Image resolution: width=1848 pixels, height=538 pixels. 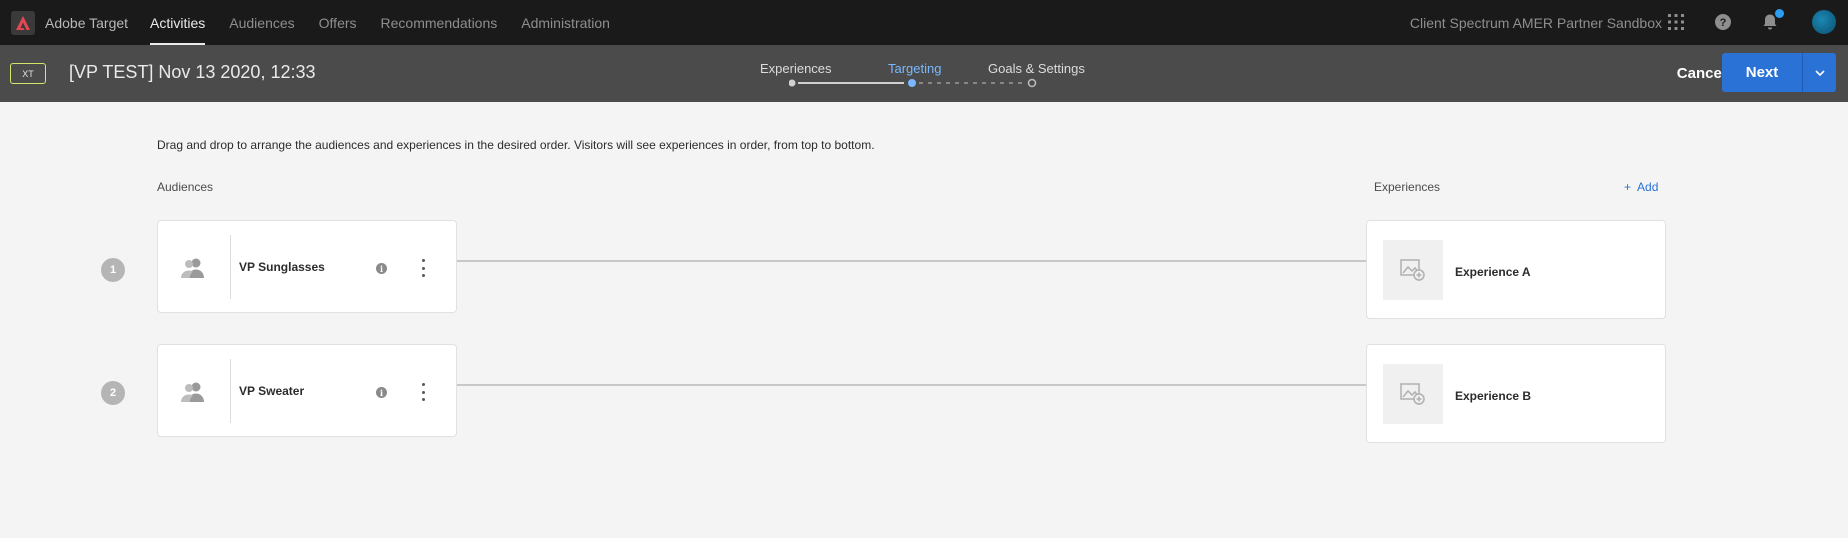 I want to click on experiences-column-label: Experiences, so click(x=1407, y=187).